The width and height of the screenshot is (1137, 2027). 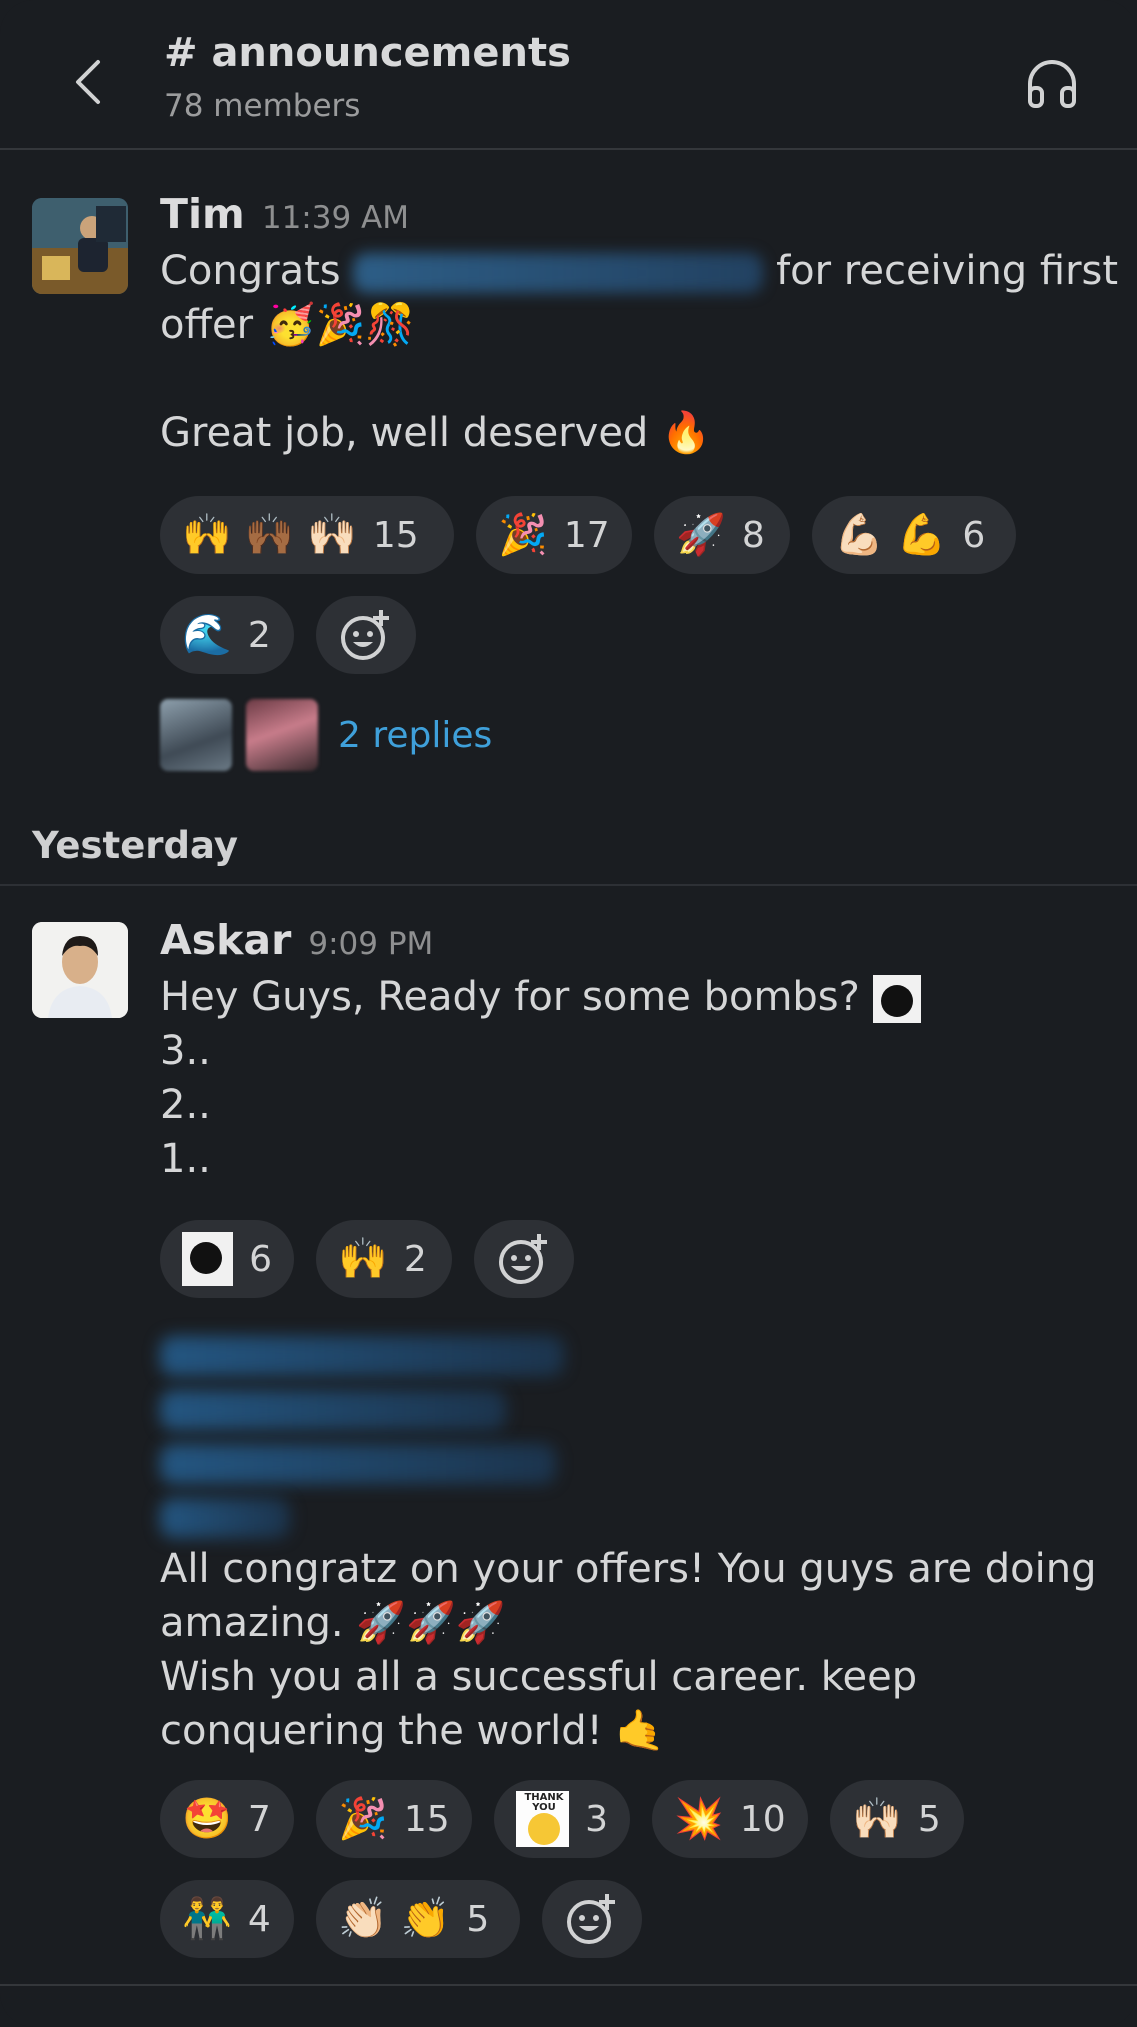 What do you see at coordinates (135, 845) in the screenshot?
I see `day-label: Yesterday` at bounding box center [135, 845].